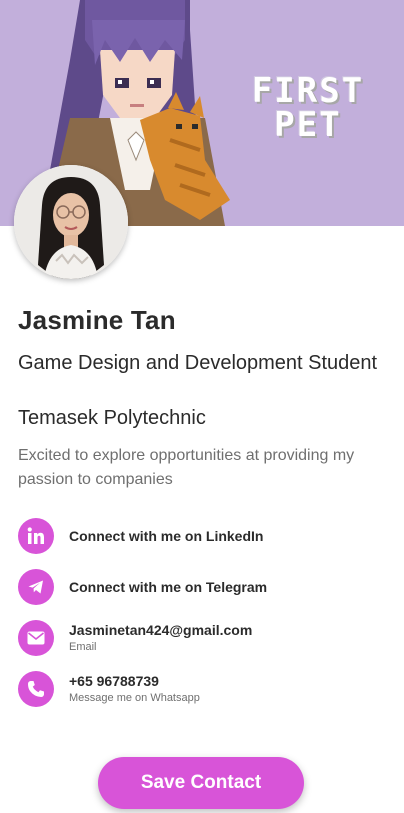 This screenshot has width=404, height=813. What do you see at coordinates (166, 536) in the screenshot?
I see `link-label: Connect with me on LinkedIn` at bounding box center [166, 536].